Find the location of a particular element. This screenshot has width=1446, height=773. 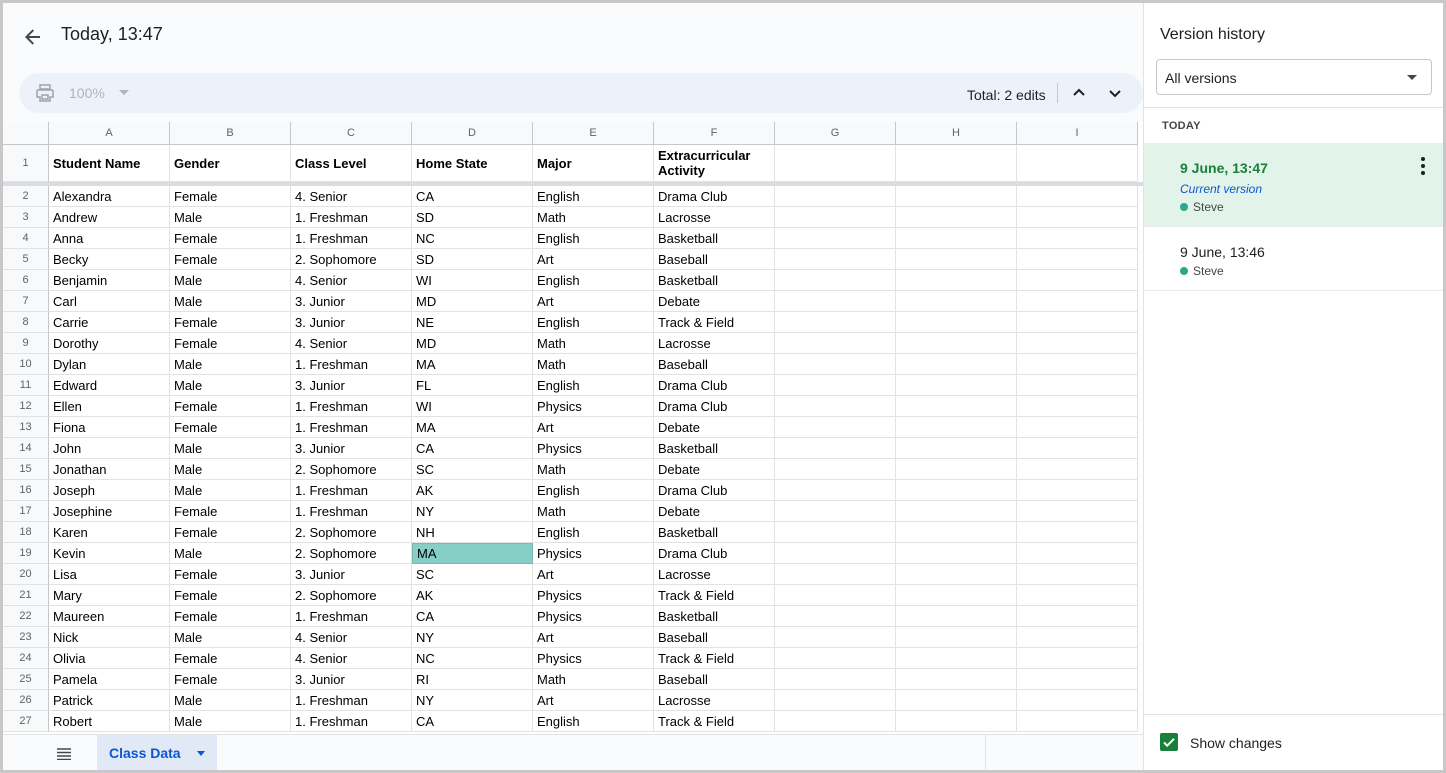

table-cell: Robert is located at coordinates (109, 721).